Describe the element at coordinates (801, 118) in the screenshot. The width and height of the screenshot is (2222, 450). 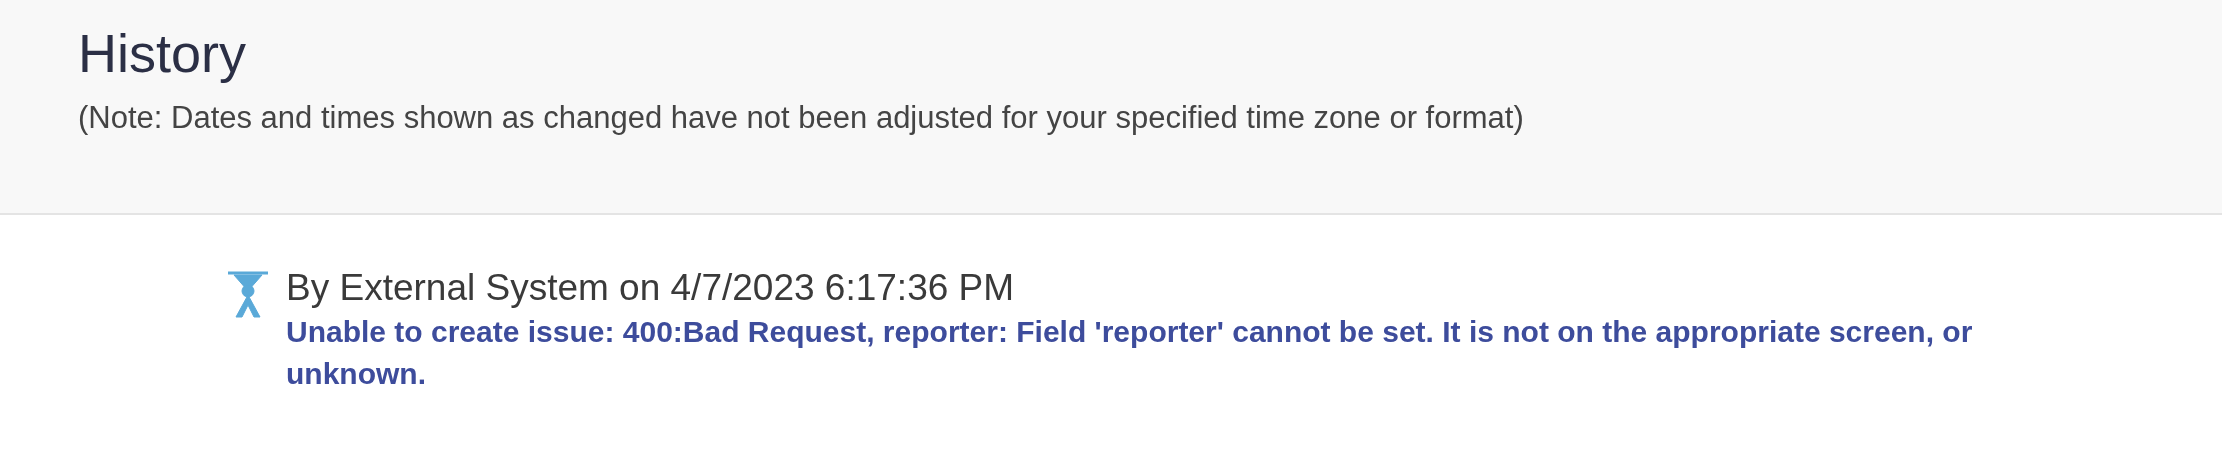
I see `timezone-note: (Note: Dates and times shown as changed have not been adjusted for your specified time zone or format)` at that location.